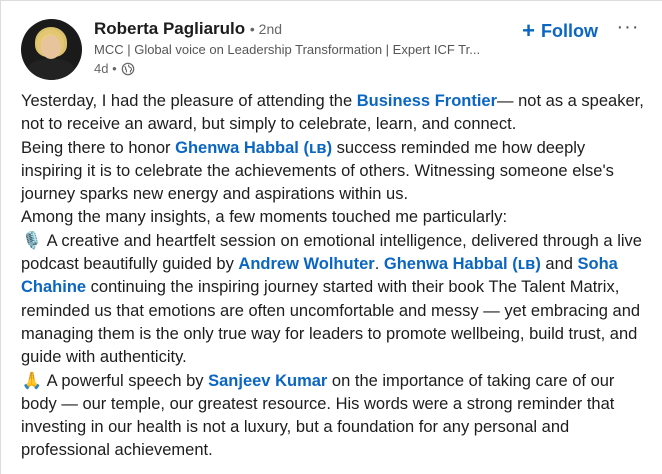 This screenshot has height=474, width=662. I want to click on follow-button: + Follow, so click(560, 31).